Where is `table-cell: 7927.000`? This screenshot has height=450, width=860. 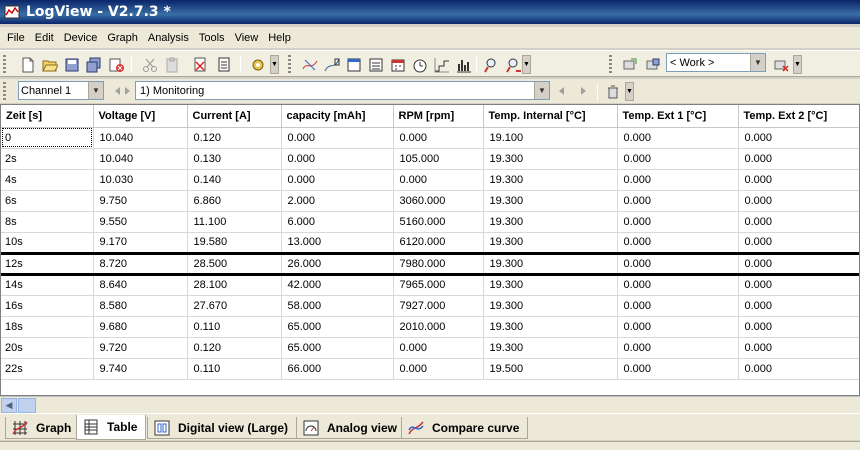 table-cell: 7927.000 is located at coordinates (438, 306).